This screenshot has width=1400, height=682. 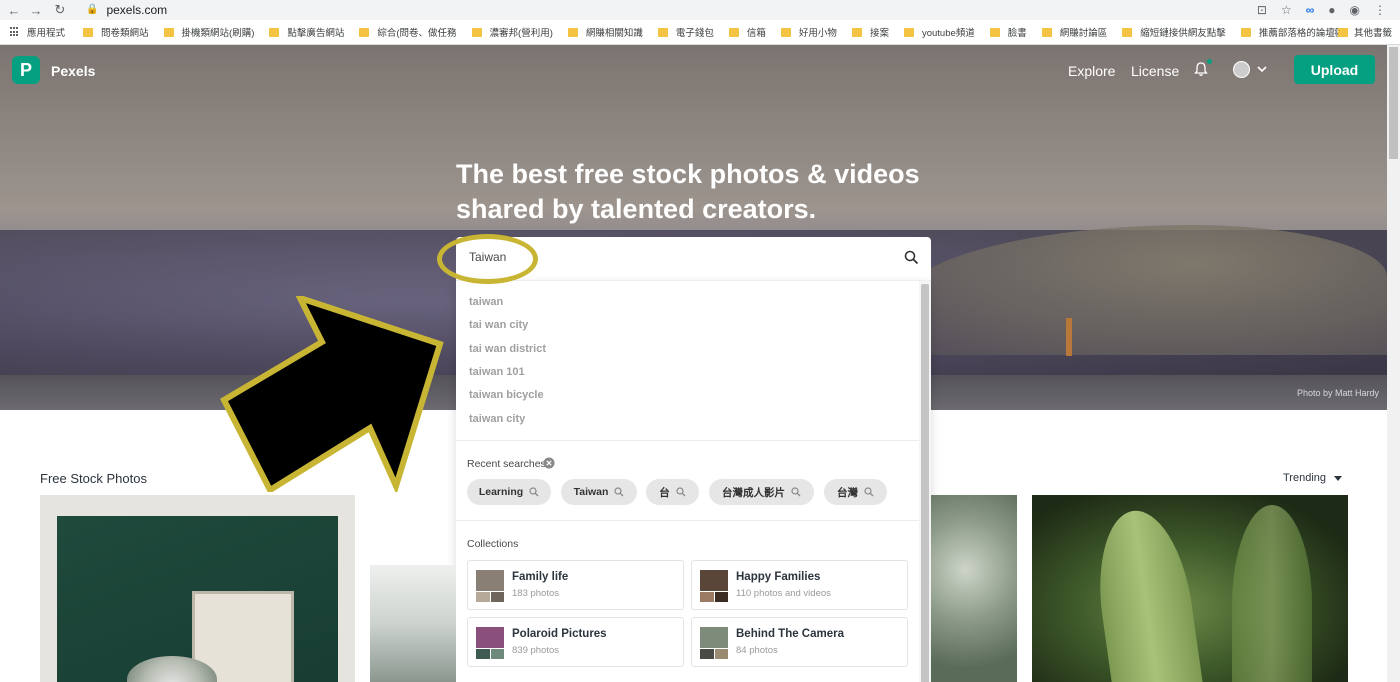 What do you see at coordinates (1201, 69) in the screenshot?
I see `bell-icon` at bounding box center [1201, 69].